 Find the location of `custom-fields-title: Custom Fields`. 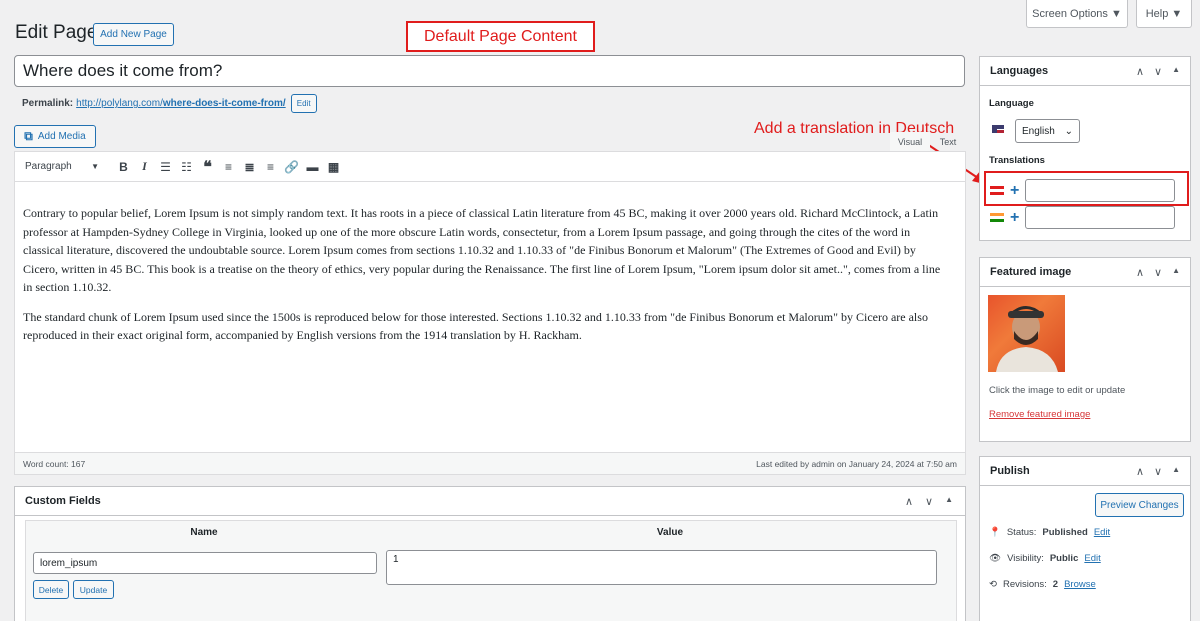

custom-fields-title: Custom Fields is located at coordinates (63, 501).